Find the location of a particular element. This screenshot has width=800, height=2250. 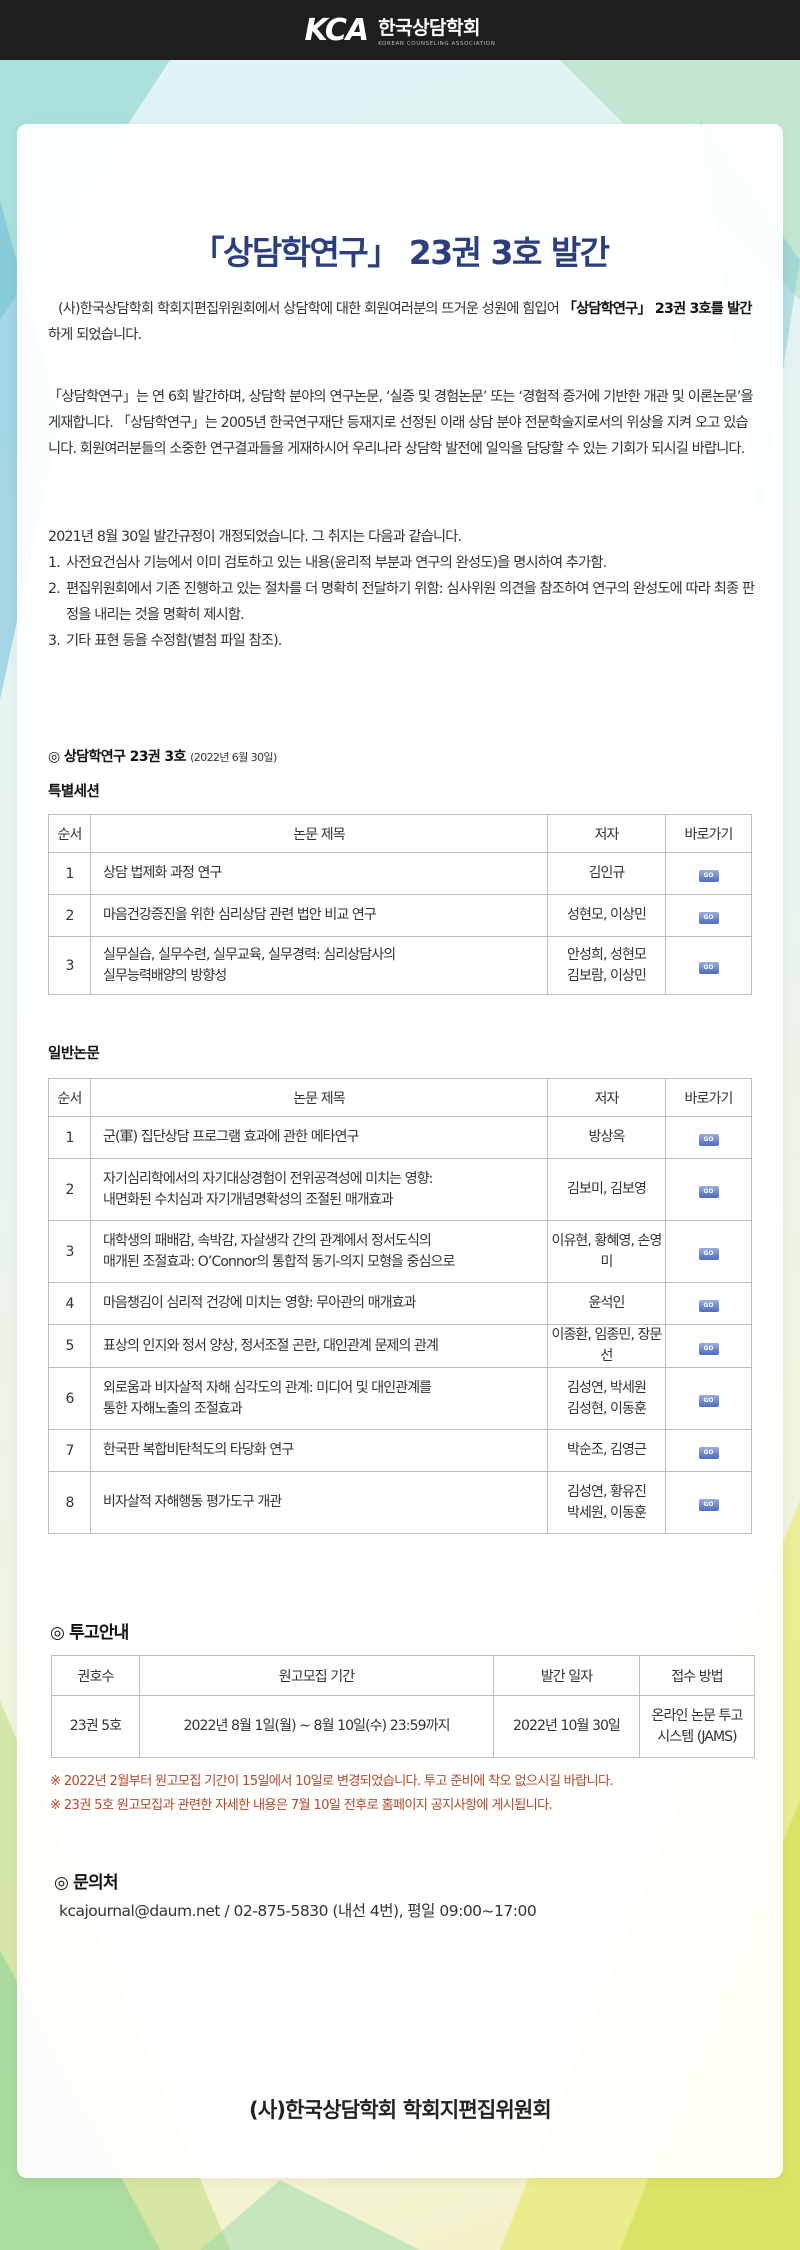

submission-header-row: 권호수 원고모집 기간 발간 일자 접수 방법 is located at coordinates (403, 1675).